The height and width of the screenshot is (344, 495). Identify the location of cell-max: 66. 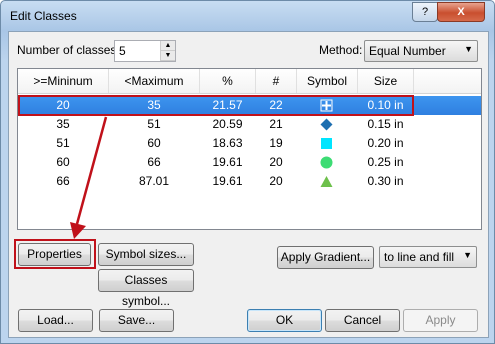
(154, 162).